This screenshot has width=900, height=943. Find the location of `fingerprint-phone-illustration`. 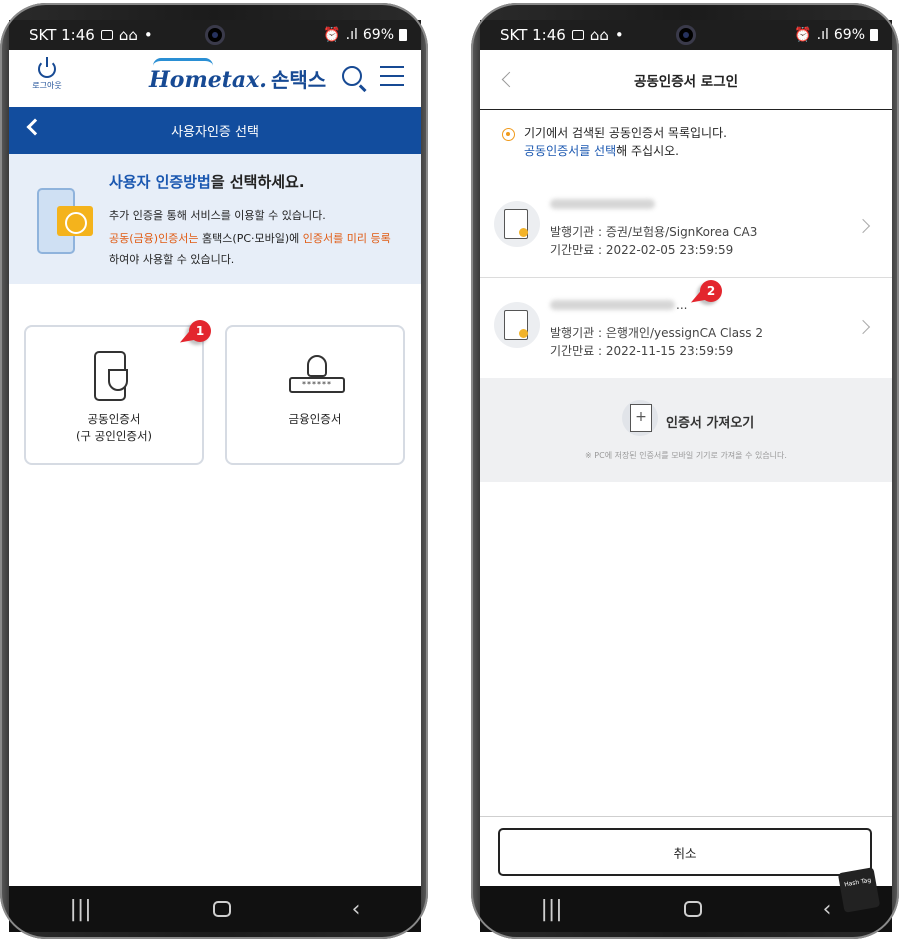

fingerprint-phone-illustration is located at coordinates (66, 222).